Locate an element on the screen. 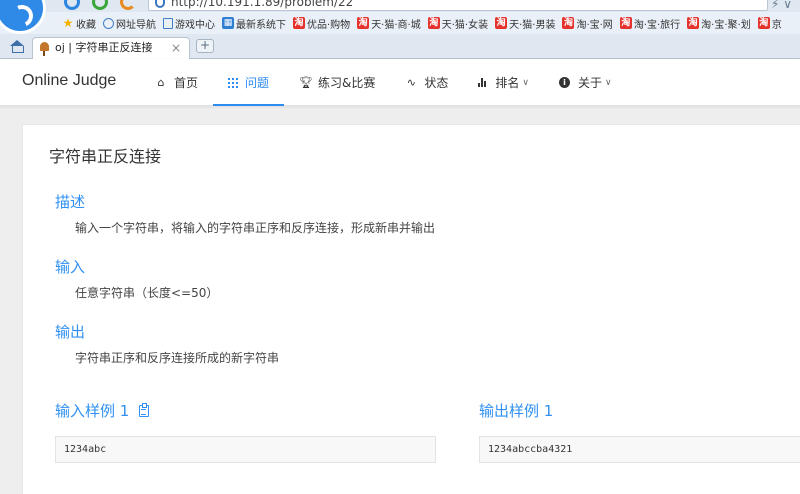 The image size is (800, 494). nav-item-problems: 问题 is located at coordinates (249, 82).